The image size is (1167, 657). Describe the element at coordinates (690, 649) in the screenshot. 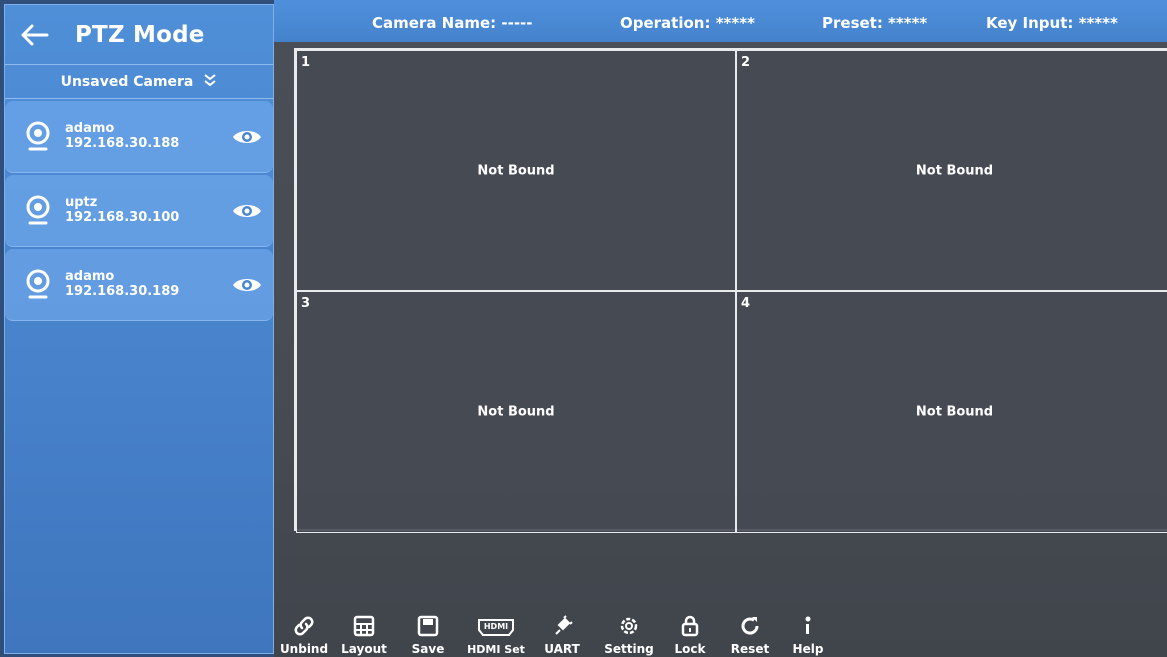

I see `lock-label: Lock` at that location.